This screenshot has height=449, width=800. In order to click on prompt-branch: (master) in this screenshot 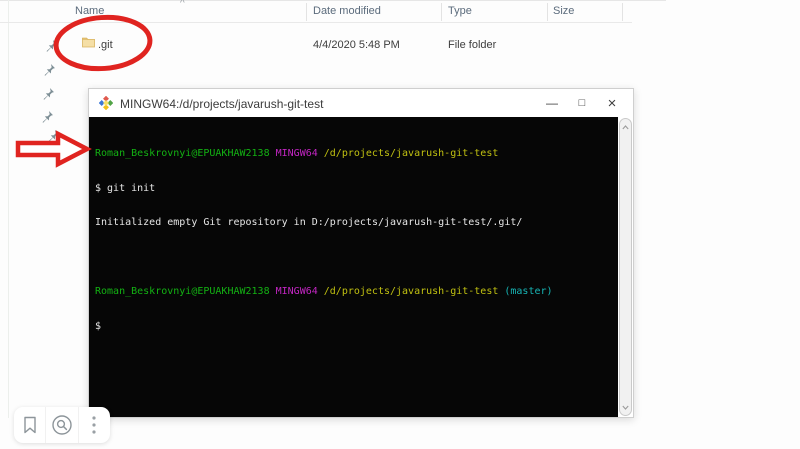, I will do `click(528, 291)`.